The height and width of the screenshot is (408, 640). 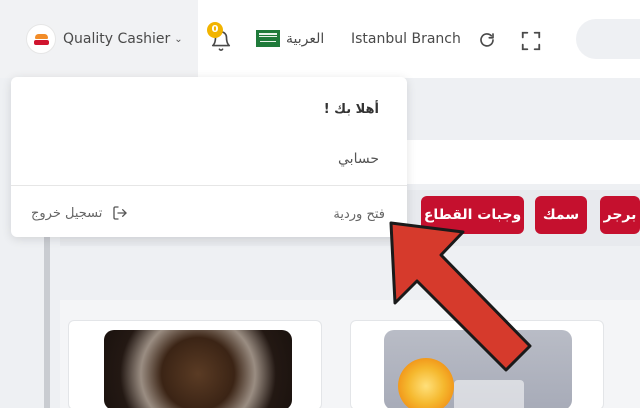 What do you see at coordinates (215, 30) in the screenshot?
I see `notification-count-badge: 0` at bounding box center [215, 30].